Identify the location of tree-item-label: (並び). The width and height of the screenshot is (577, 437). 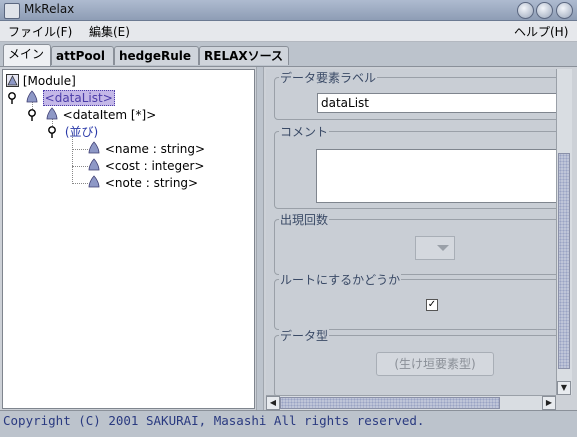
(81, 132).